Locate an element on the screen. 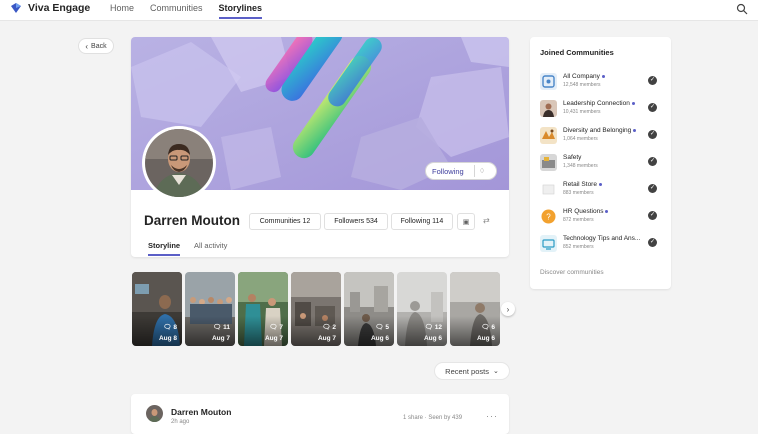 The width and height of the screenshot is (758, 434). following-count-button: Following 114 is located at coordinates (422, 221).